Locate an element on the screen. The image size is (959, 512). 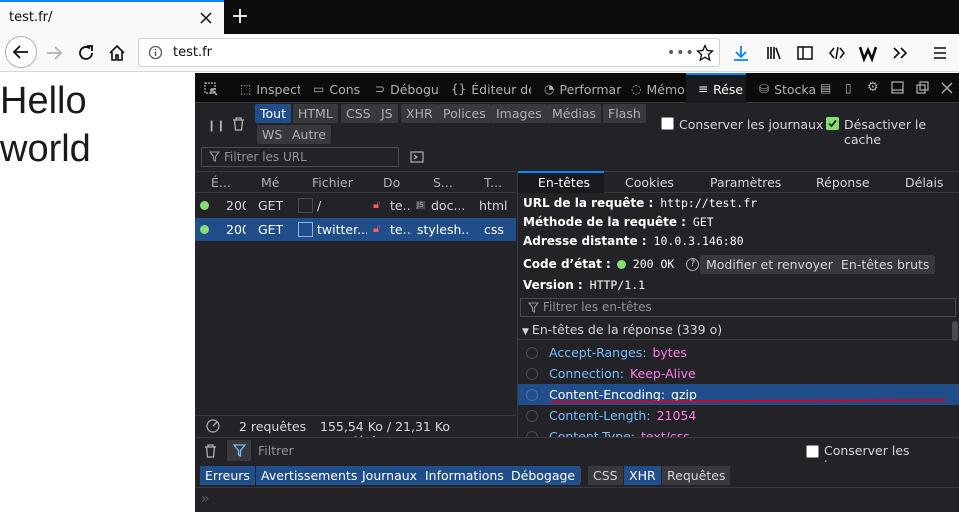
column-domain: Do is located at coordinates (391, 182).